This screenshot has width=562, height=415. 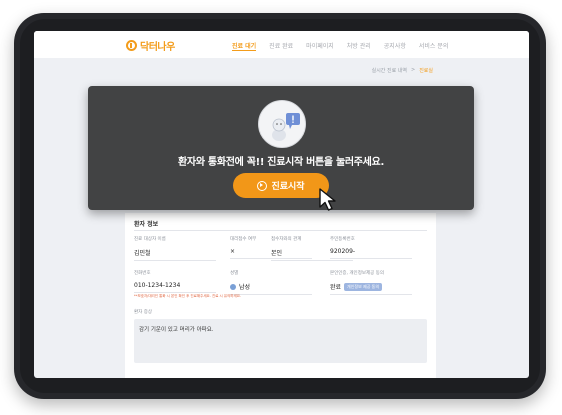 What do you see at coordinates (280, 341) in the screenshot?
I see `symptom-memo: 감기 기운이 있고 머리가 아파요.` at bounding box center [280, 341].